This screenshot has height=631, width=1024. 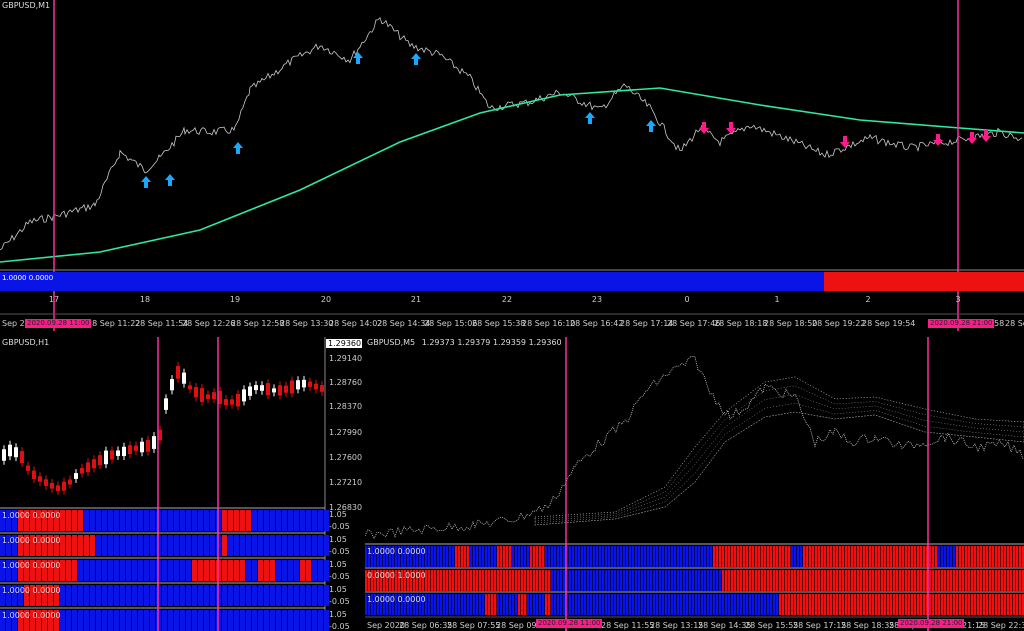 I want to click on top-day-label: 19, so click(x=235, y=299).